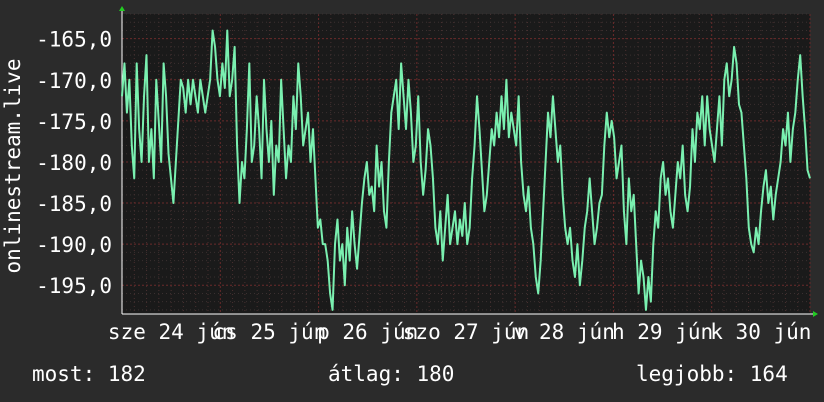 This screenshot has height=402, width=824. I want to click on current-value-label: most: 182, so click(89, 374).